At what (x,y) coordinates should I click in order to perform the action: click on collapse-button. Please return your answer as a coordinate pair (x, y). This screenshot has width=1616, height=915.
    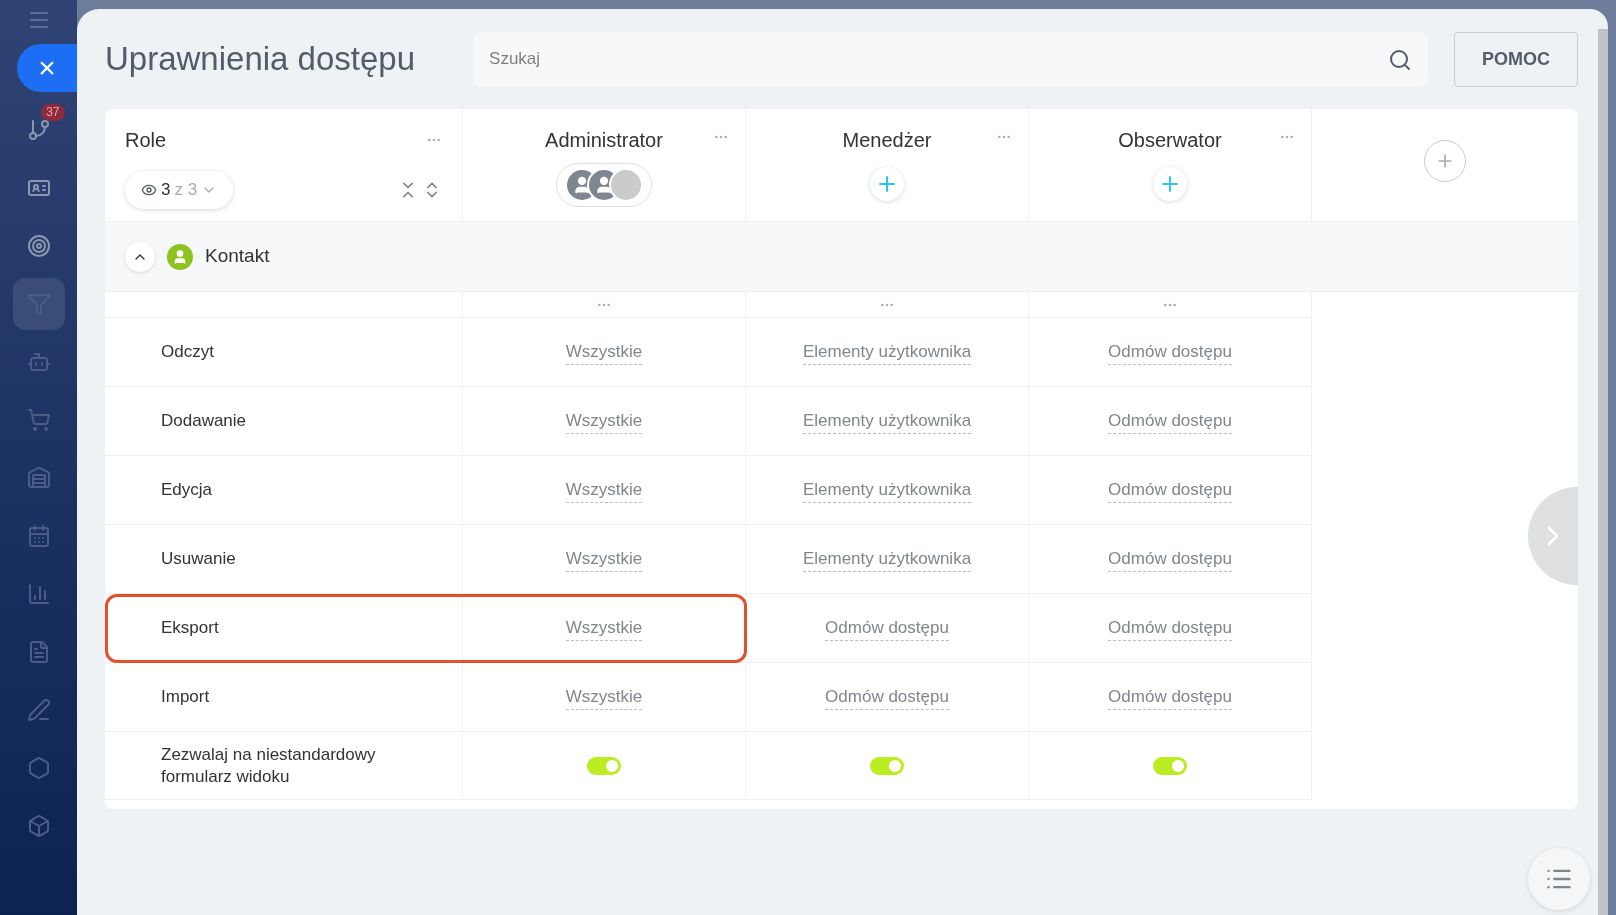
    Looking at the image, I should click on (140, 256).